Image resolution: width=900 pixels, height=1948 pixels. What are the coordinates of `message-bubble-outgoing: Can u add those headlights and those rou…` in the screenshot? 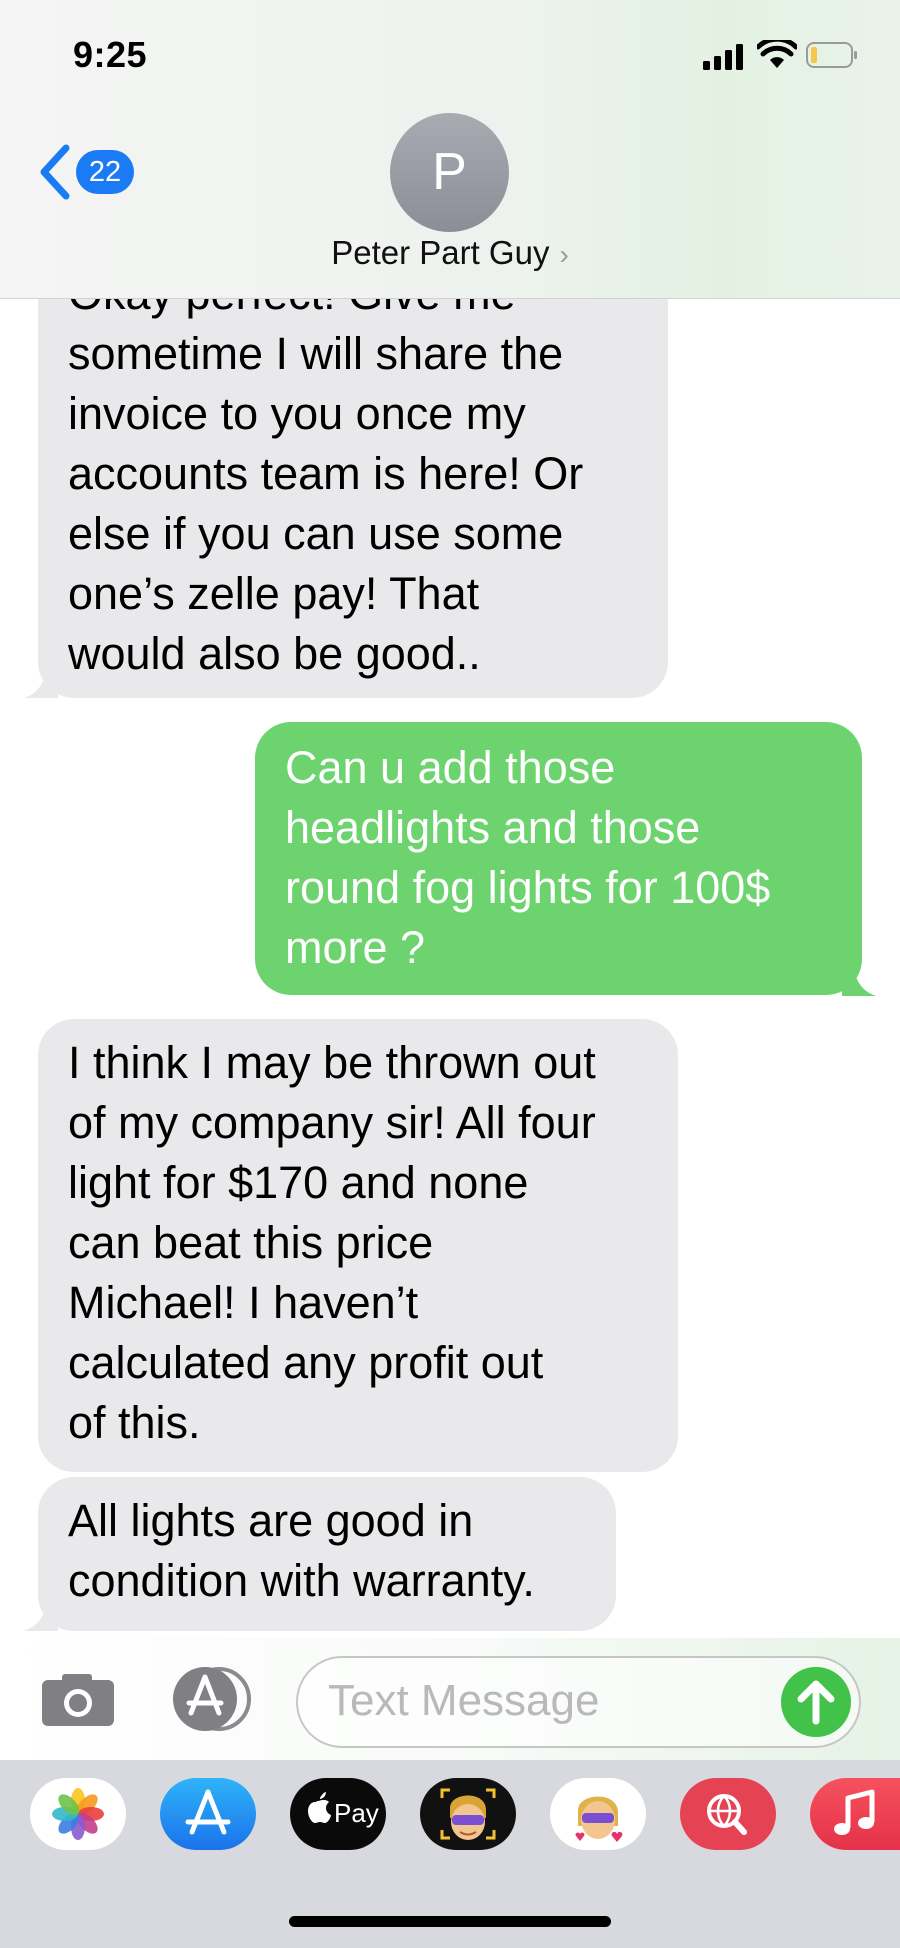 It's located at (558, 858).